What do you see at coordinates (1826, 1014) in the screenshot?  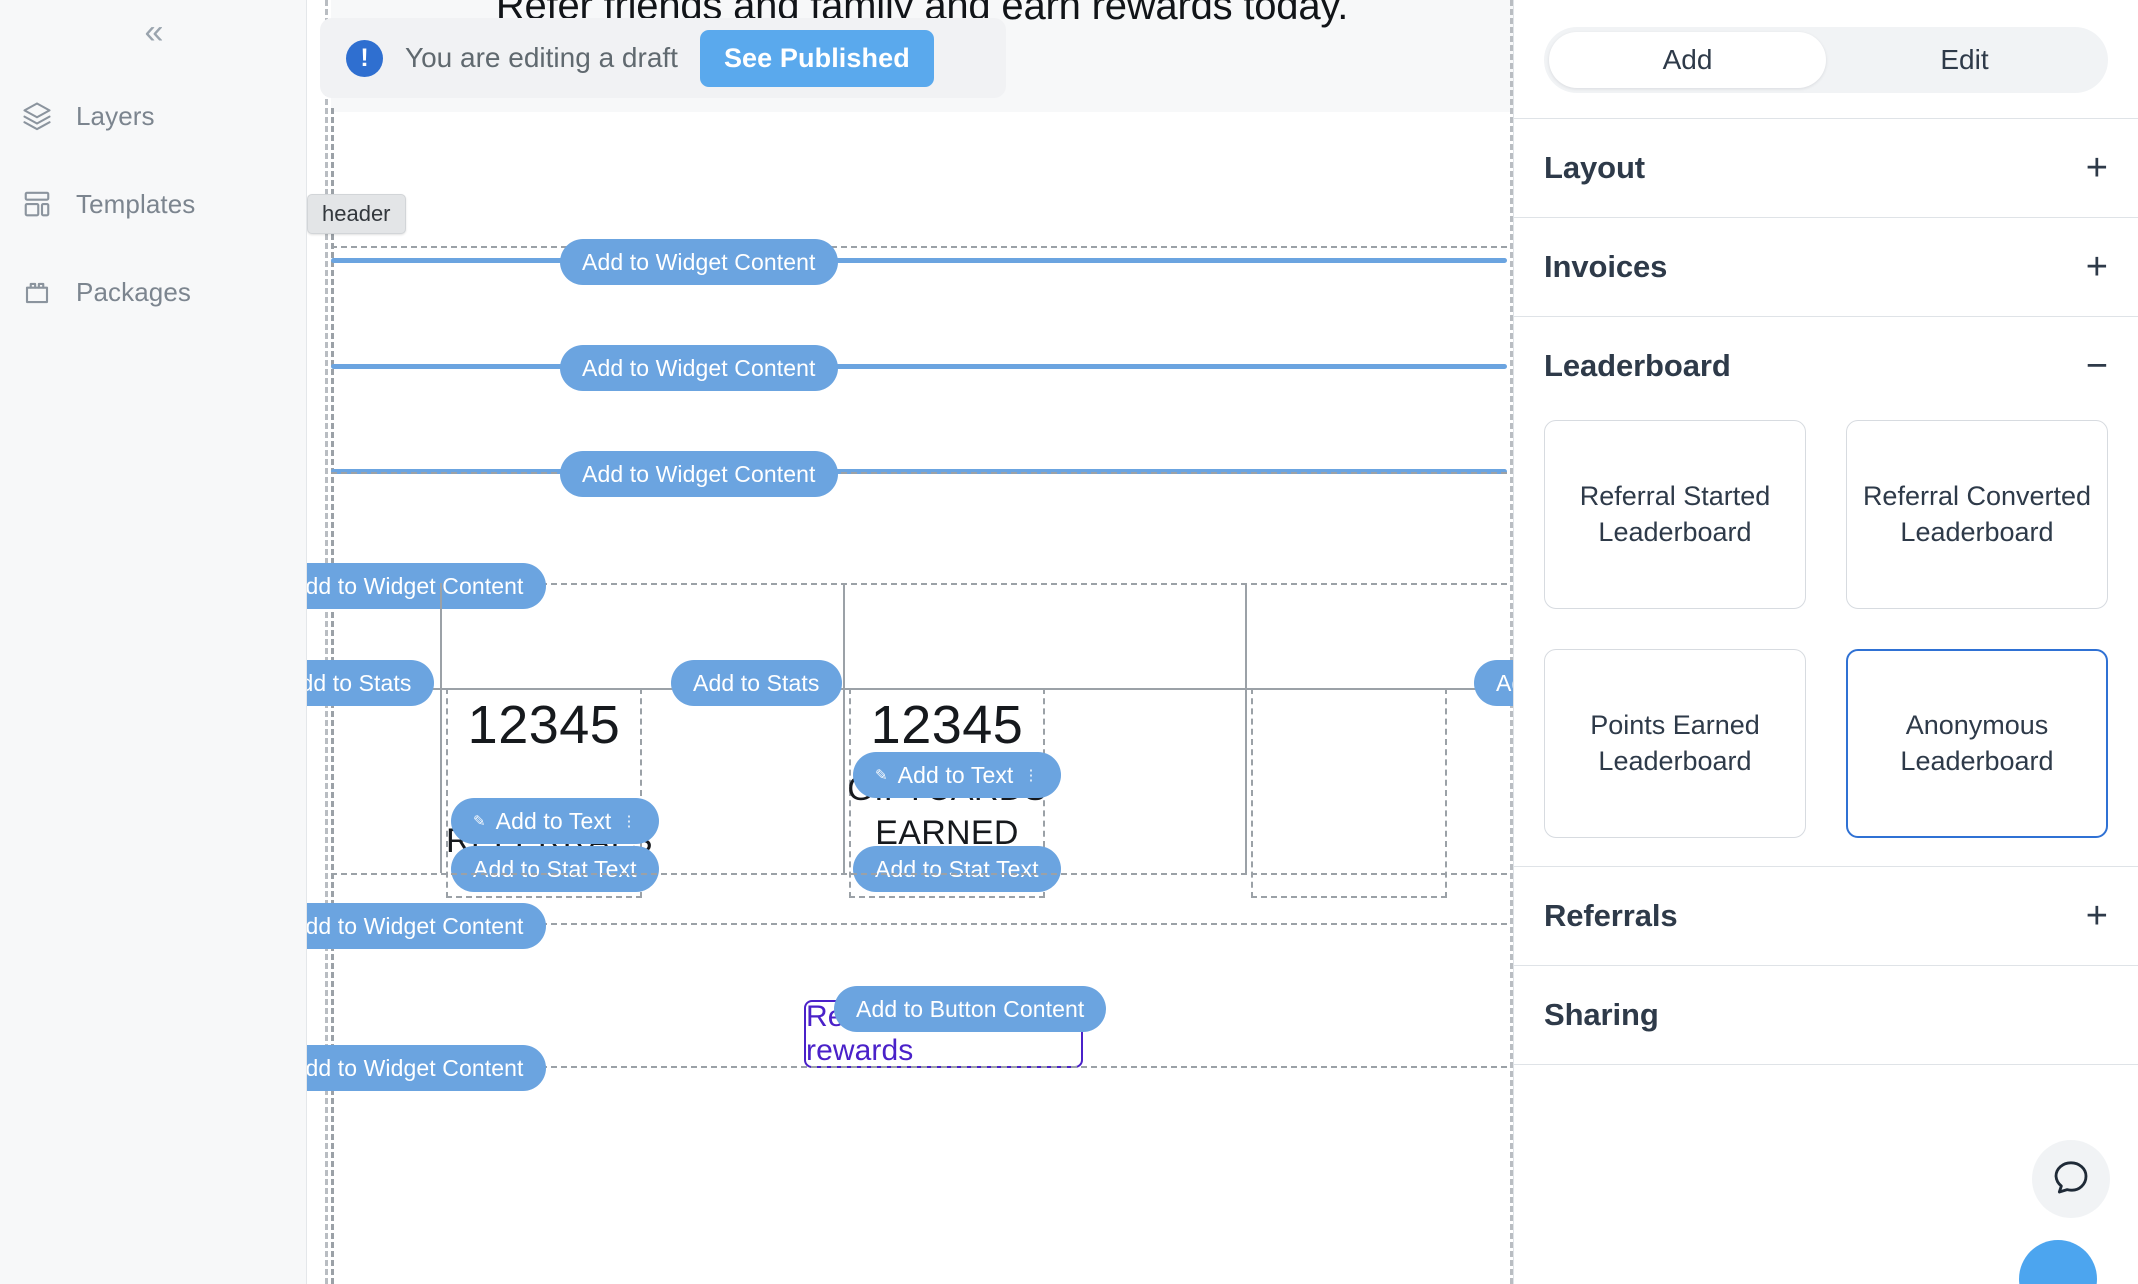 I see `accordion-sharing: Sharing` at bounding box center [1826, 1014].